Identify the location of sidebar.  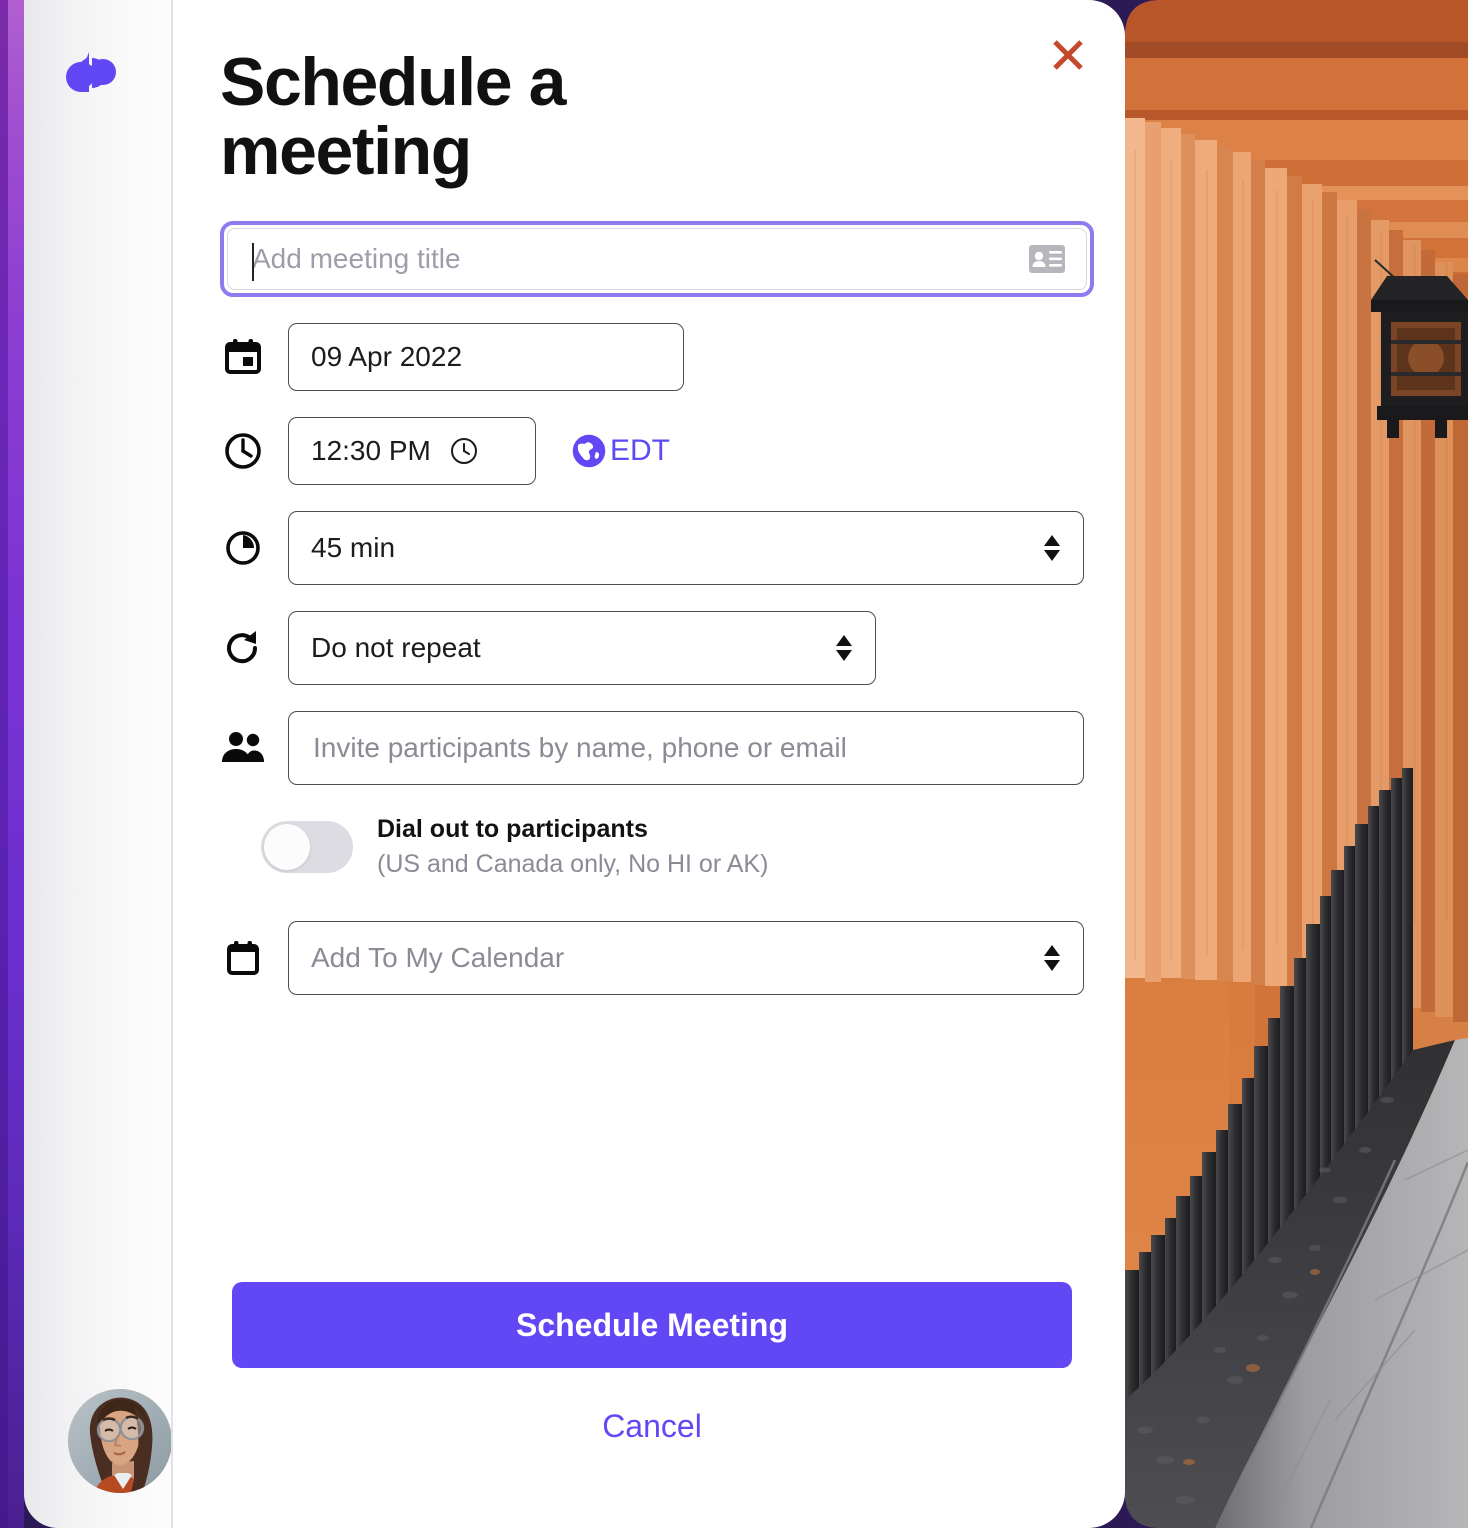
(98, 764).